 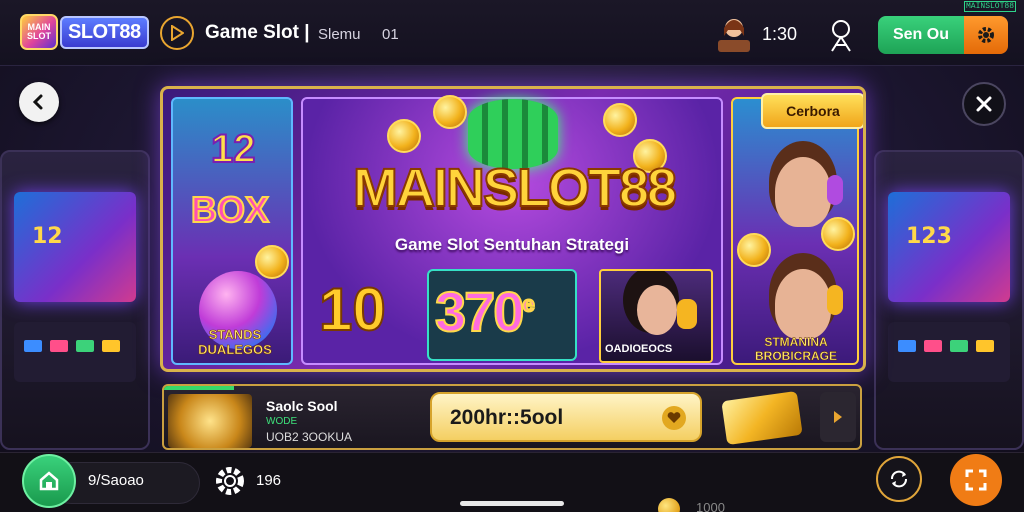 I want to click on banner-left-panel: 12 BOX STANDS DUALEGOS, so click(x=232, y=231).